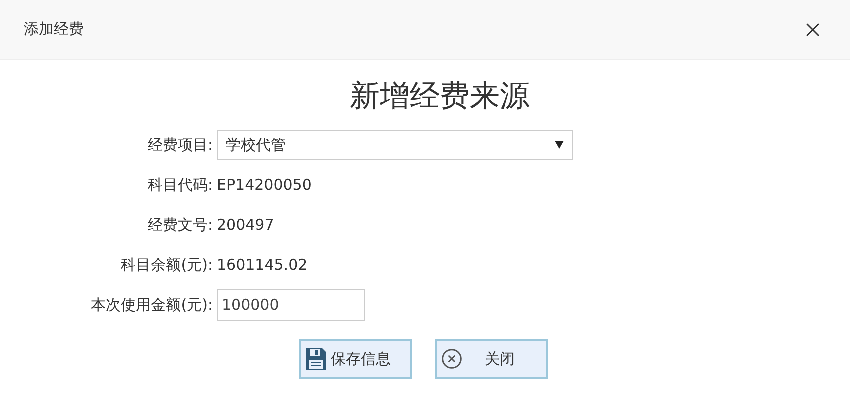  Describe the element at coordinates (152, 305) in the screenshot. I see `field-label: 本次使用金额(元):` at that location.